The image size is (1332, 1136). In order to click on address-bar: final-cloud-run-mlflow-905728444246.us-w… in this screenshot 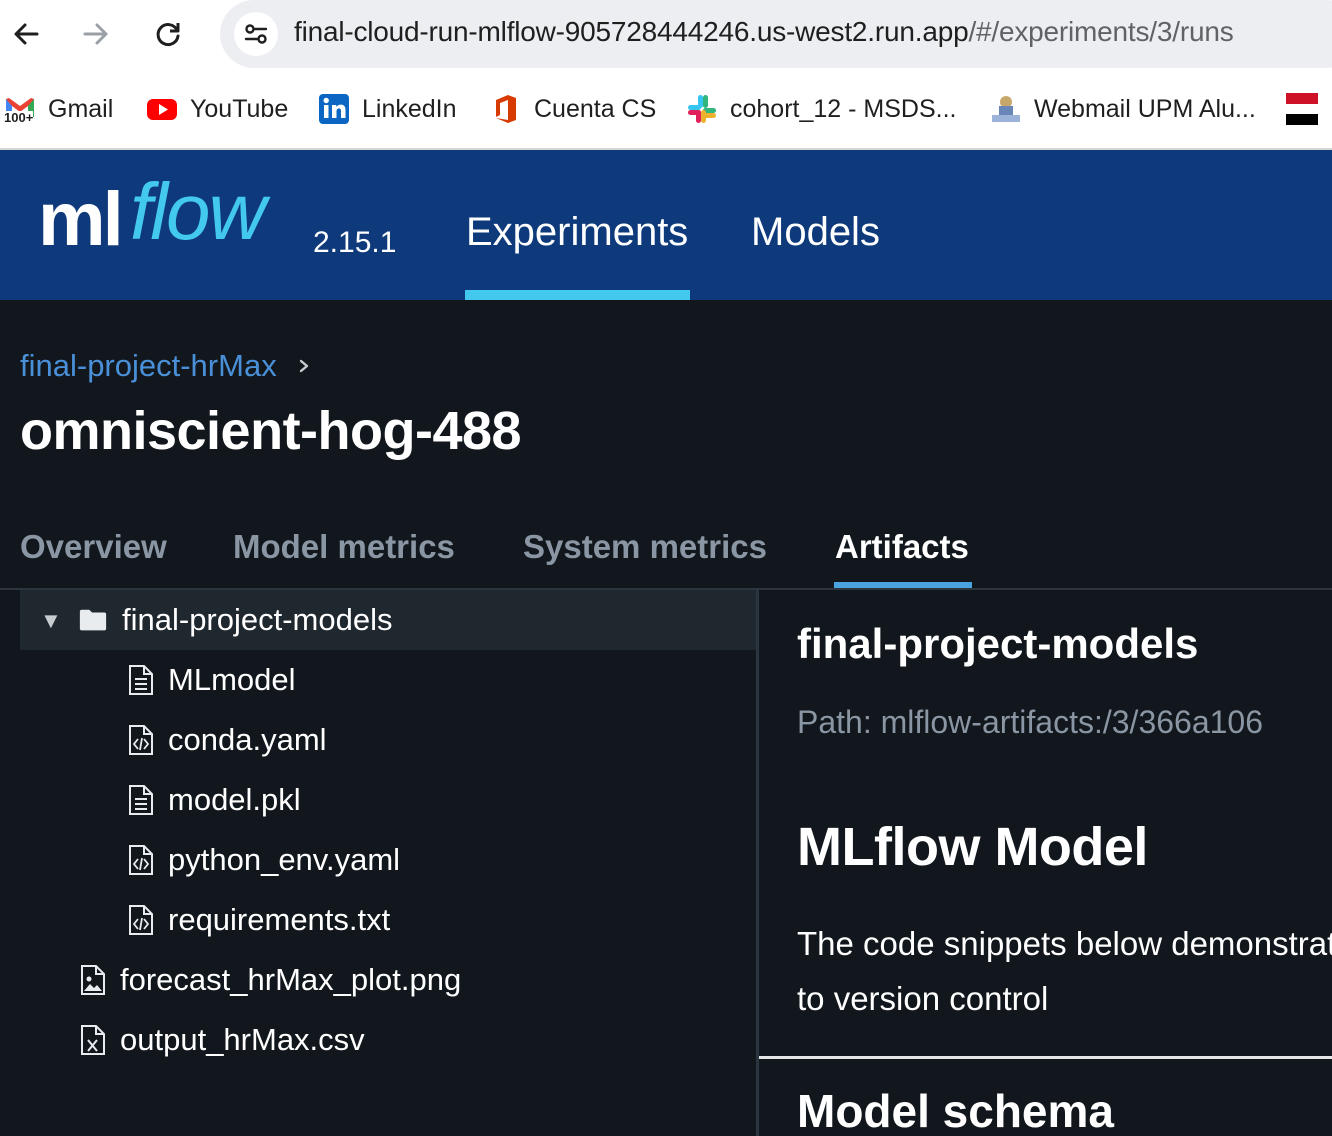, I will do `click(776, 34)`.